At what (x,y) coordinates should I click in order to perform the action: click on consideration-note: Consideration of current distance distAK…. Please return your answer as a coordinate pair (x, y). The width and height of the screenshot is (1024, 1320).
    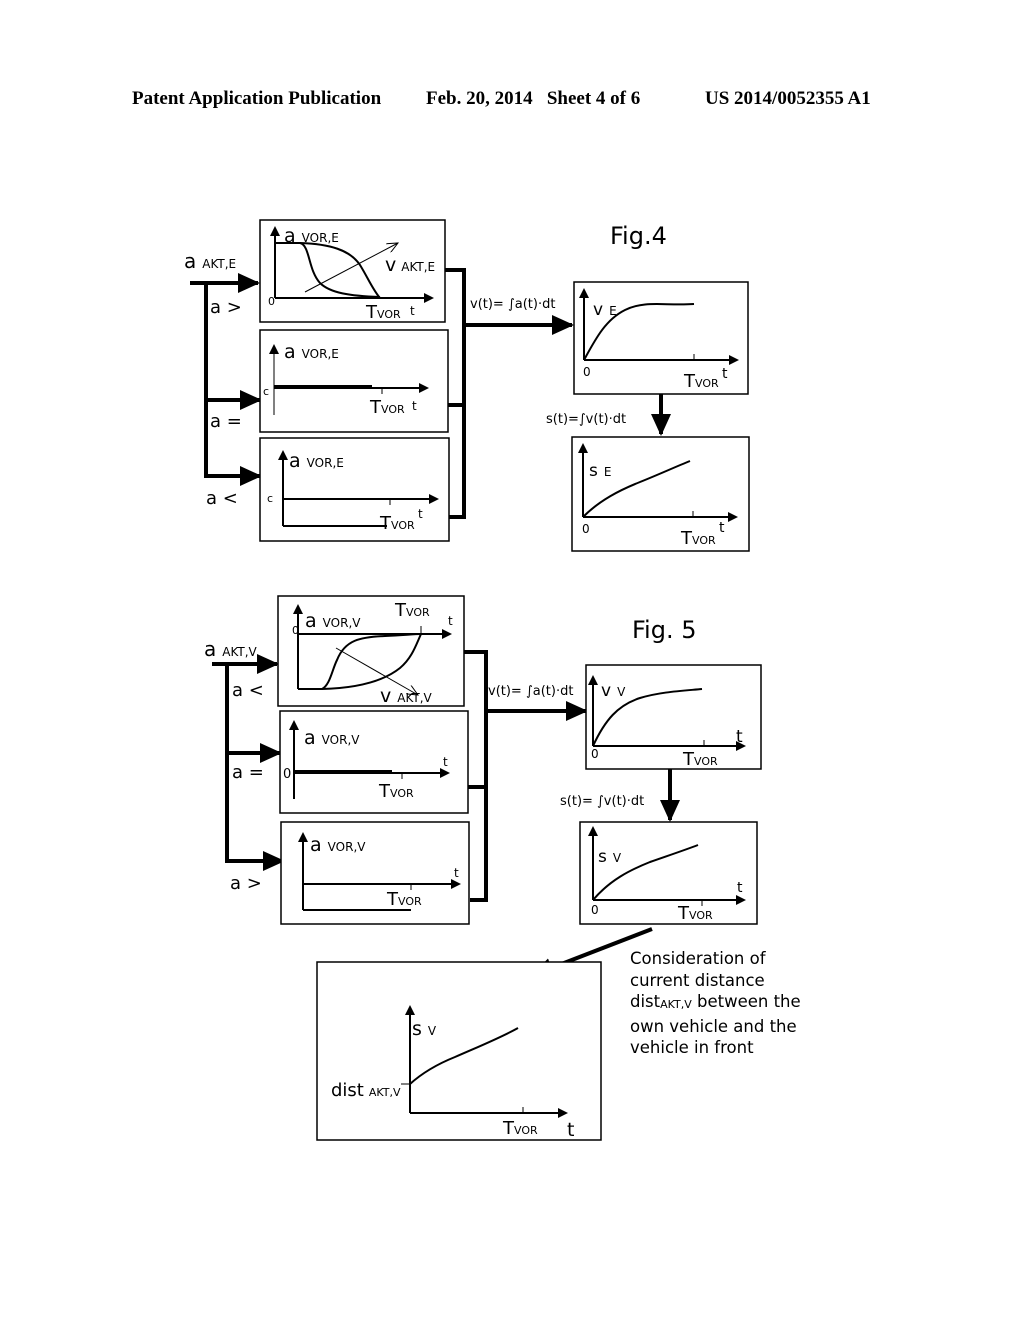
    Looking at the image, I should click on (720, 1003).